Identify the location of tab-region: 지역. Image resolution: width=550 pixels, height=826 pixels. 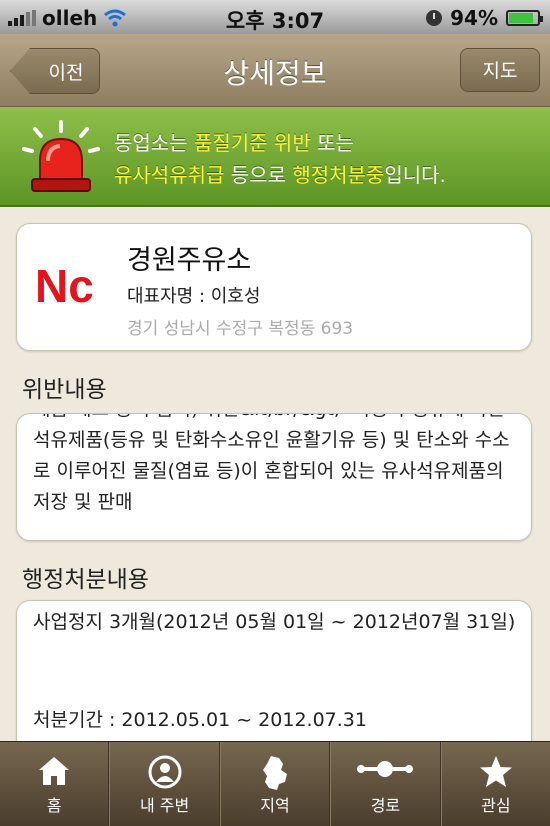
(275, 784).